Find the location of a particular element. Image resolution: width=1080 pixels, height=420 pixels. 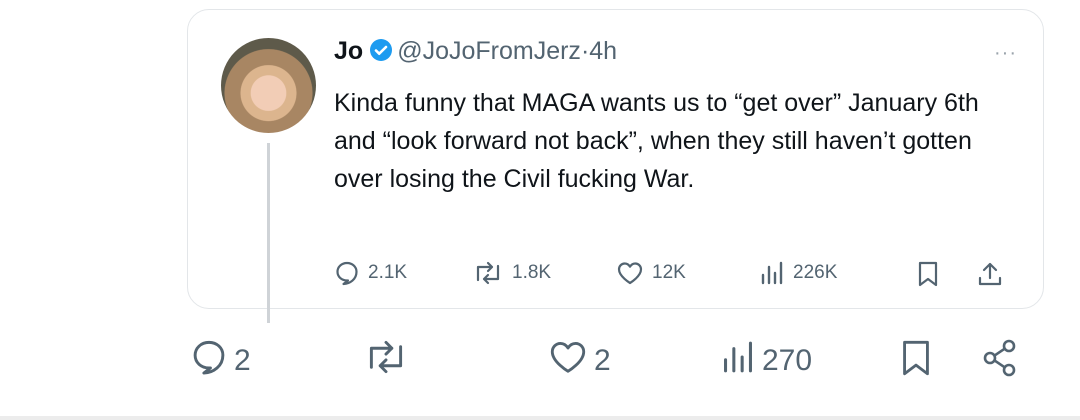

author-name: Jo is located at coordinates (348, 51).